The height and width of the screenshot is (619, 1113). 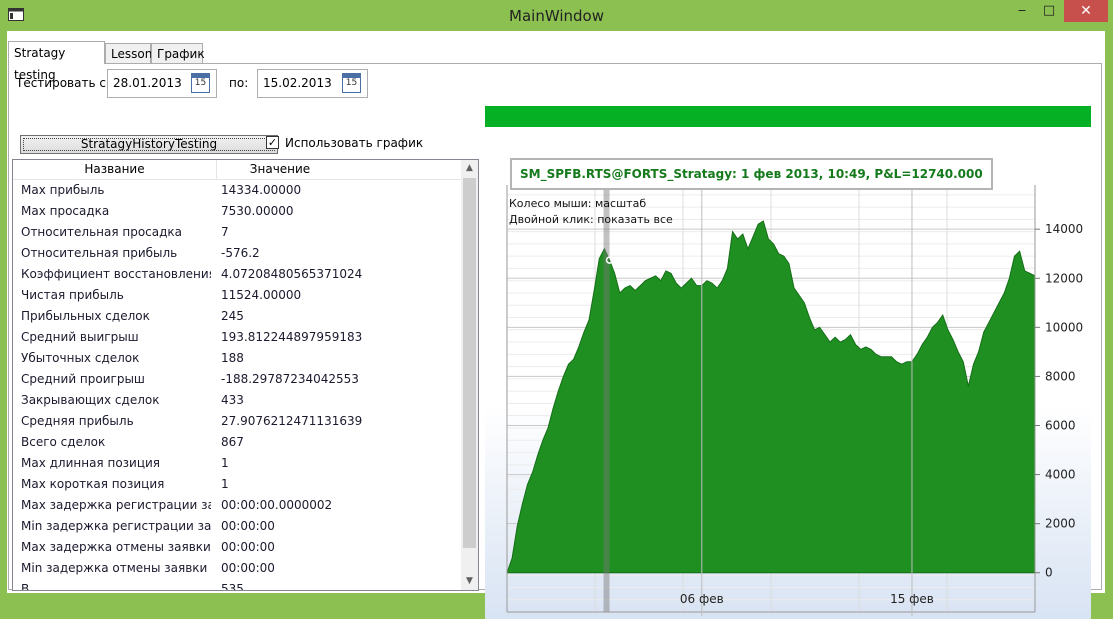 I want to click on row-value: 535, so click(x=232, y=586).